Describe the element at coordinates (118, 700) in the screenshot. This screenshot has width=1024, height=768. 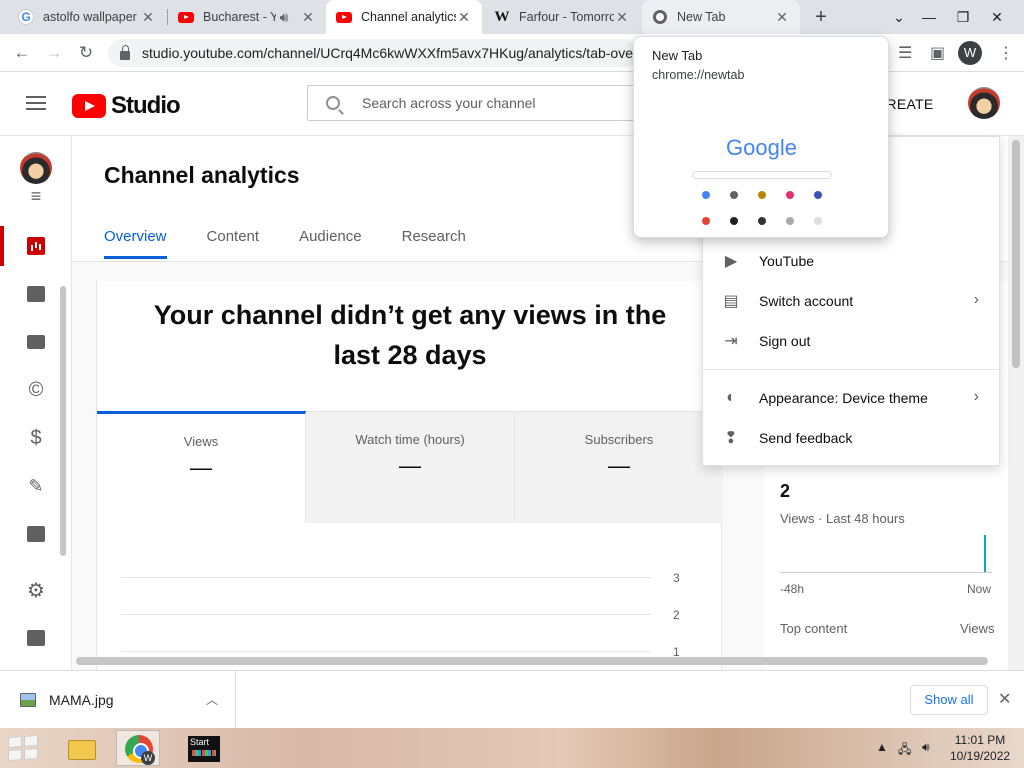
I see `download-item: MAMA.jpg ︿` at that location.